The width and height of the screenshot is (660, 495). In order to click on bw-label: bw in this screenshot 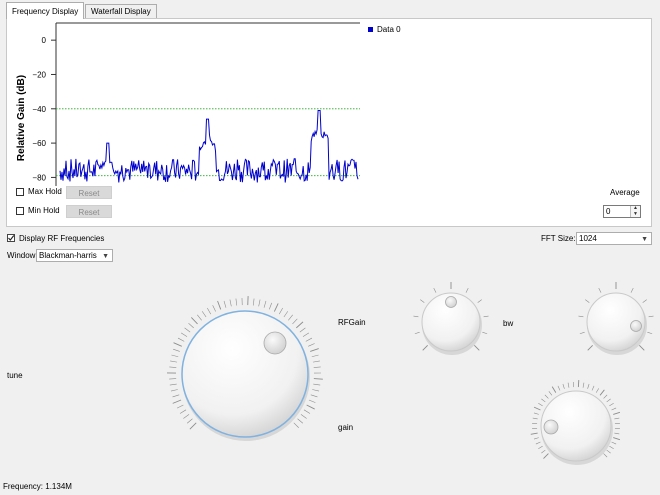, I will do `click(508, 323)`.